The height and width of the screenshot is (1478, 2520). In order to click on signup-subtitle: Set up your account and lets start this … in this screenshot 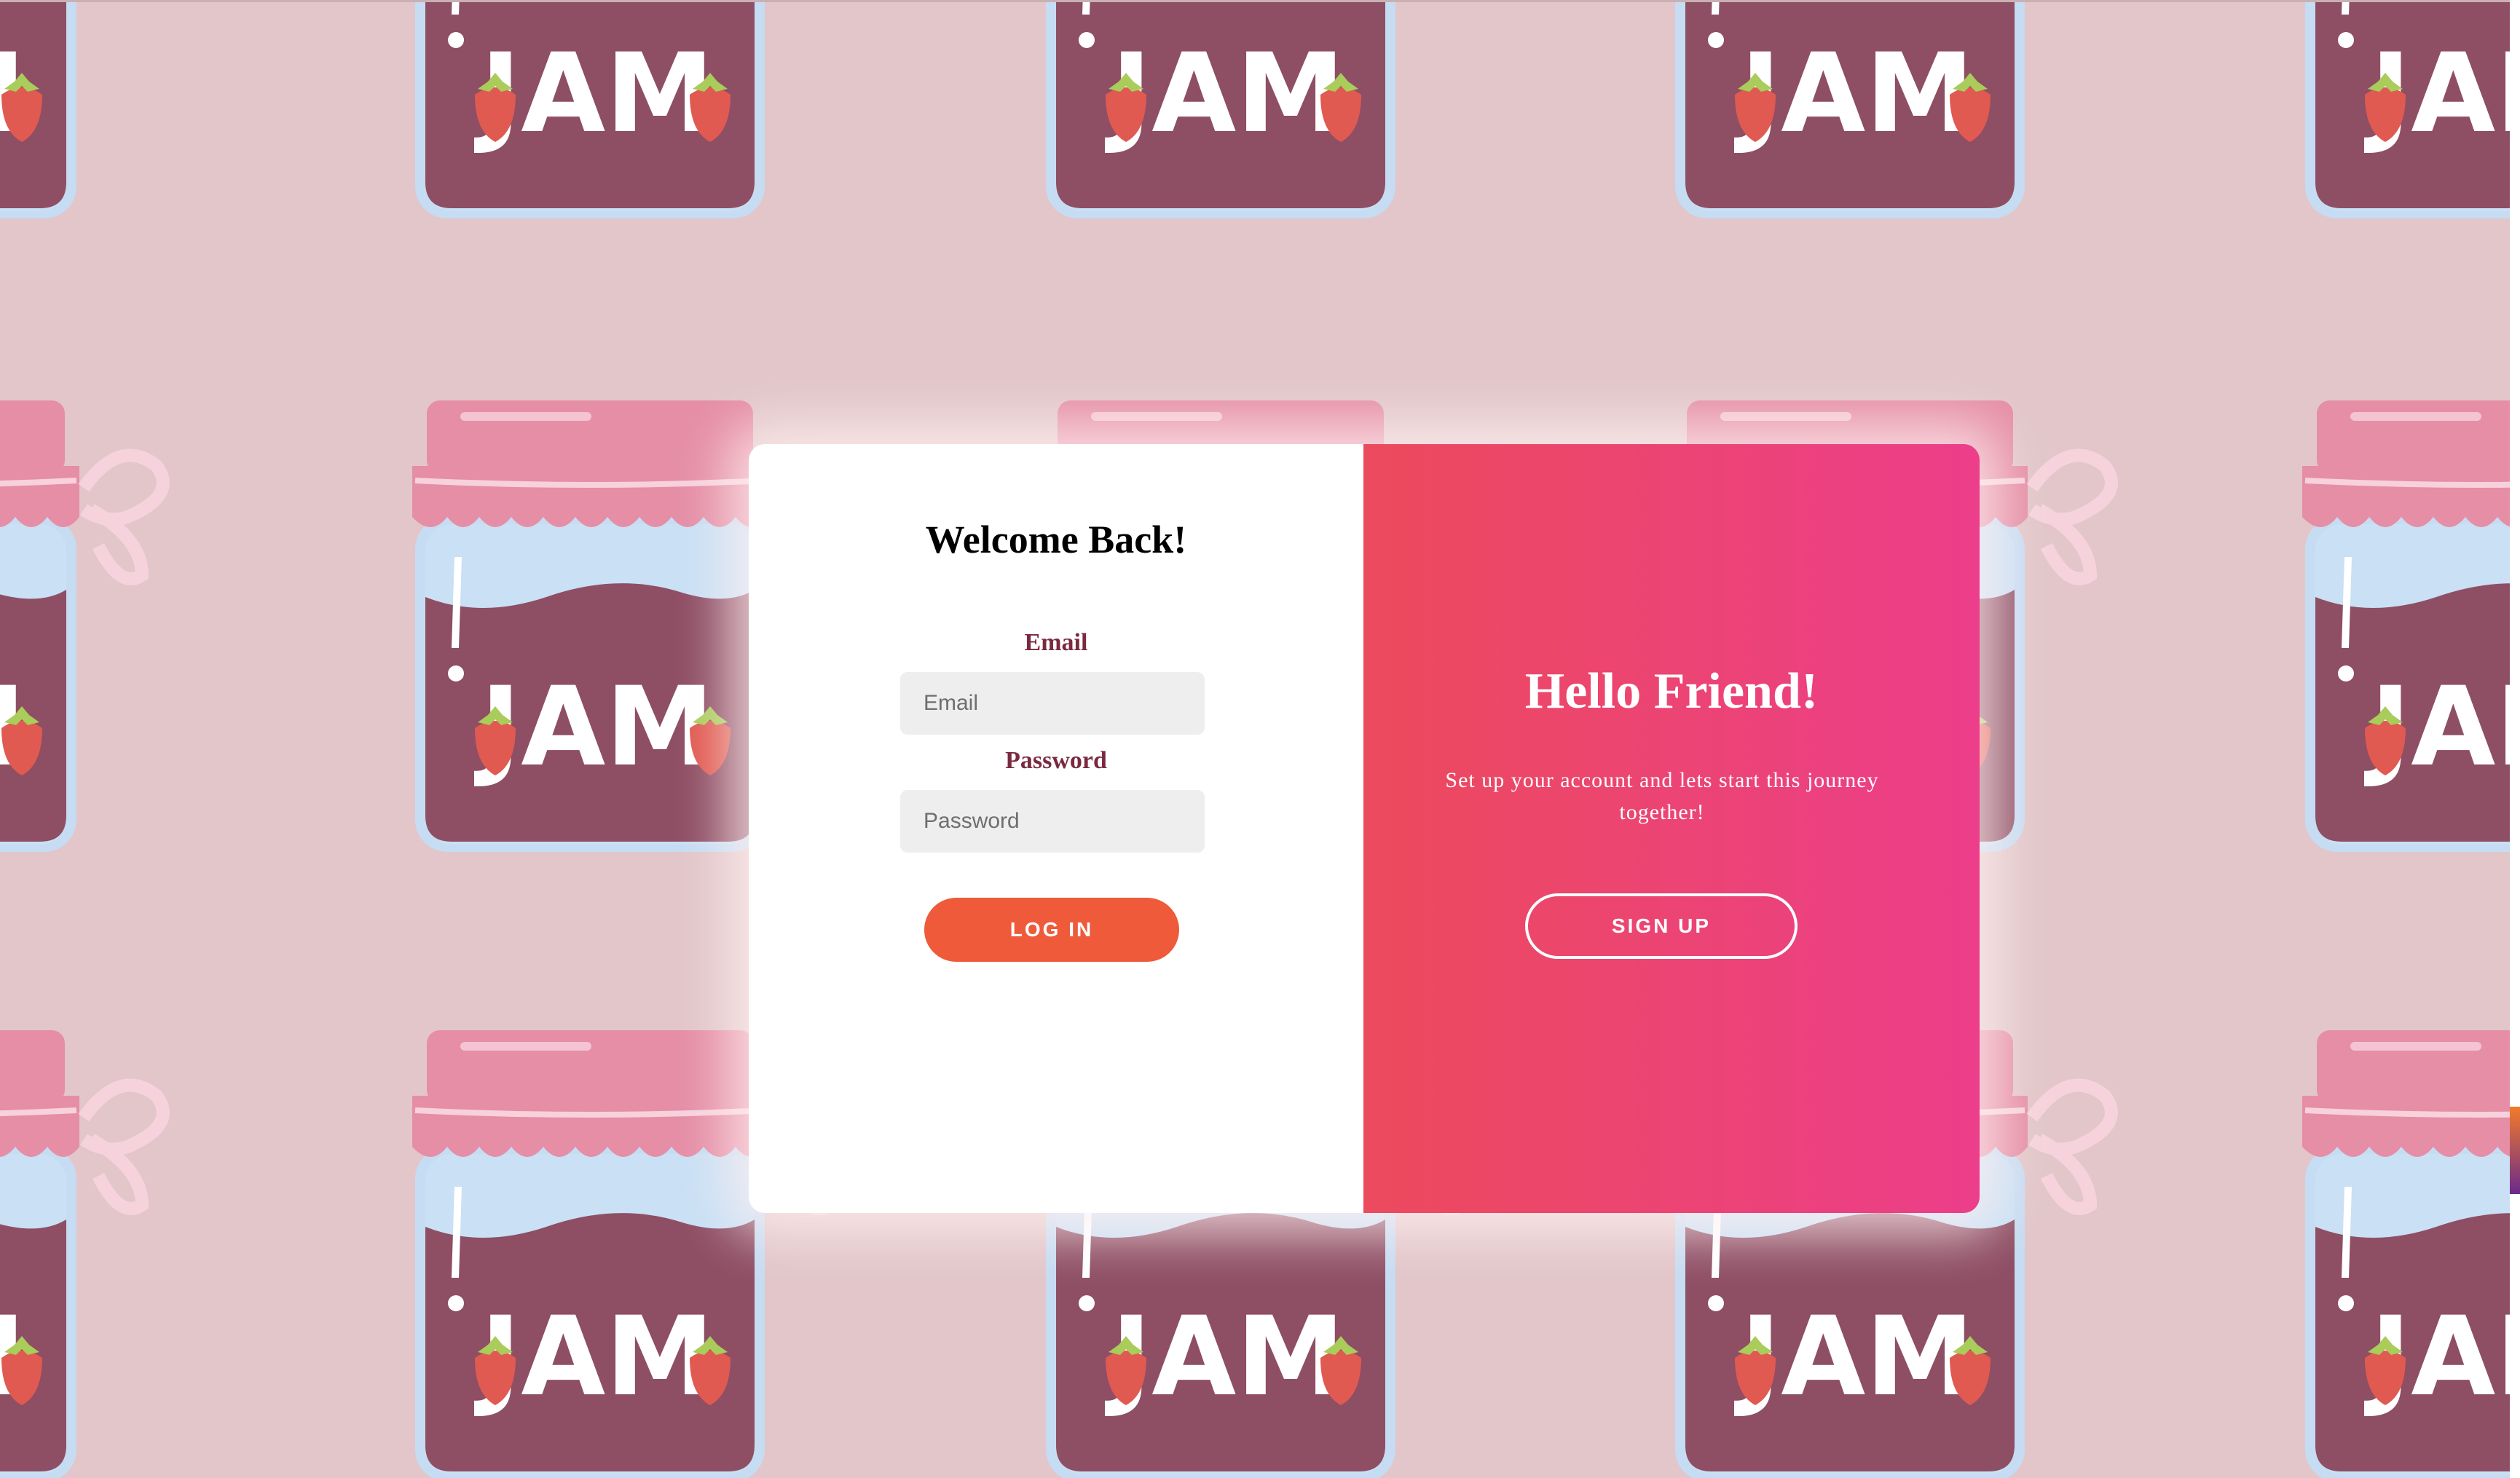, I will do `click(1662, 796)`.